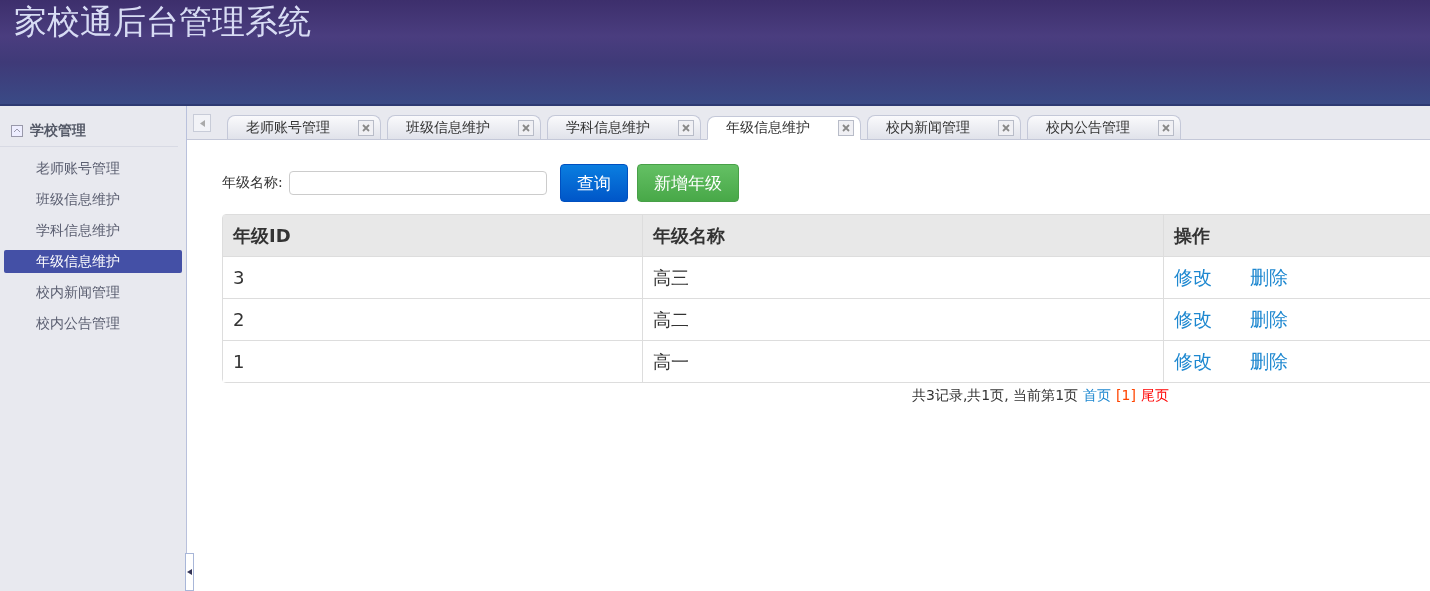  I want to click on sidebar-item: 校内新闻管理, so click(93, 292).